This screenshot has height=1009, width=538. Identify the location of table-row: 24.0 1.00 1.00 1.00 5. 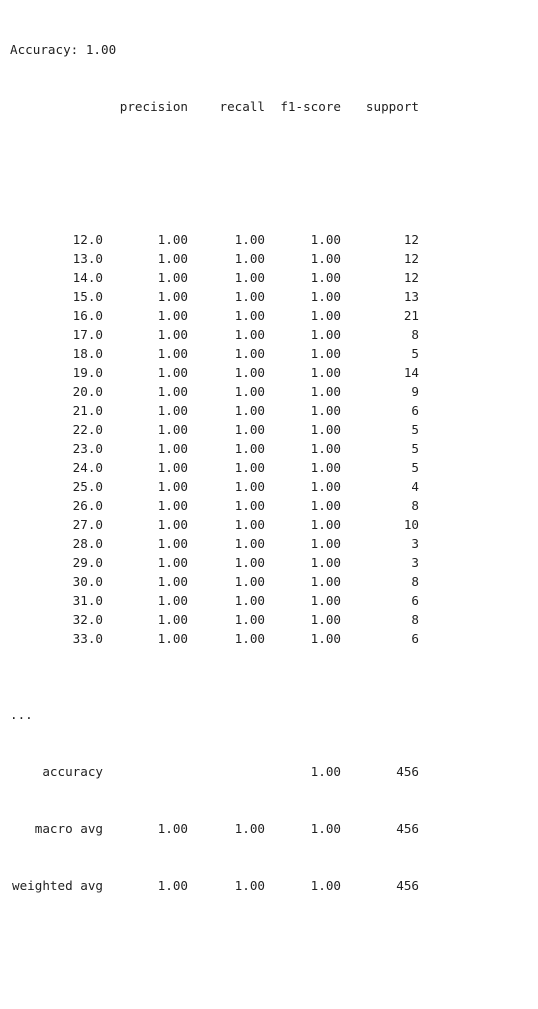
(270, 467).